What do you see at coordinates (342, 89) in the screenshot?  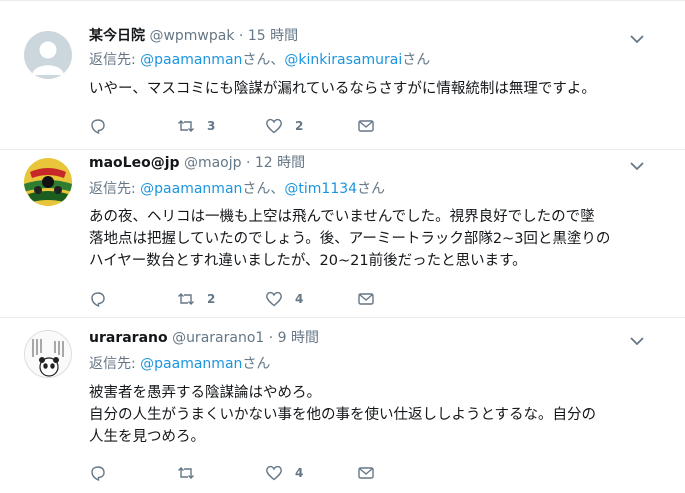 I see `tweet-text-line: いやー、マスコミにも陰謀が漏れているならさすがに情報統制は無理ですよ。` at bounding box center [342, 89].